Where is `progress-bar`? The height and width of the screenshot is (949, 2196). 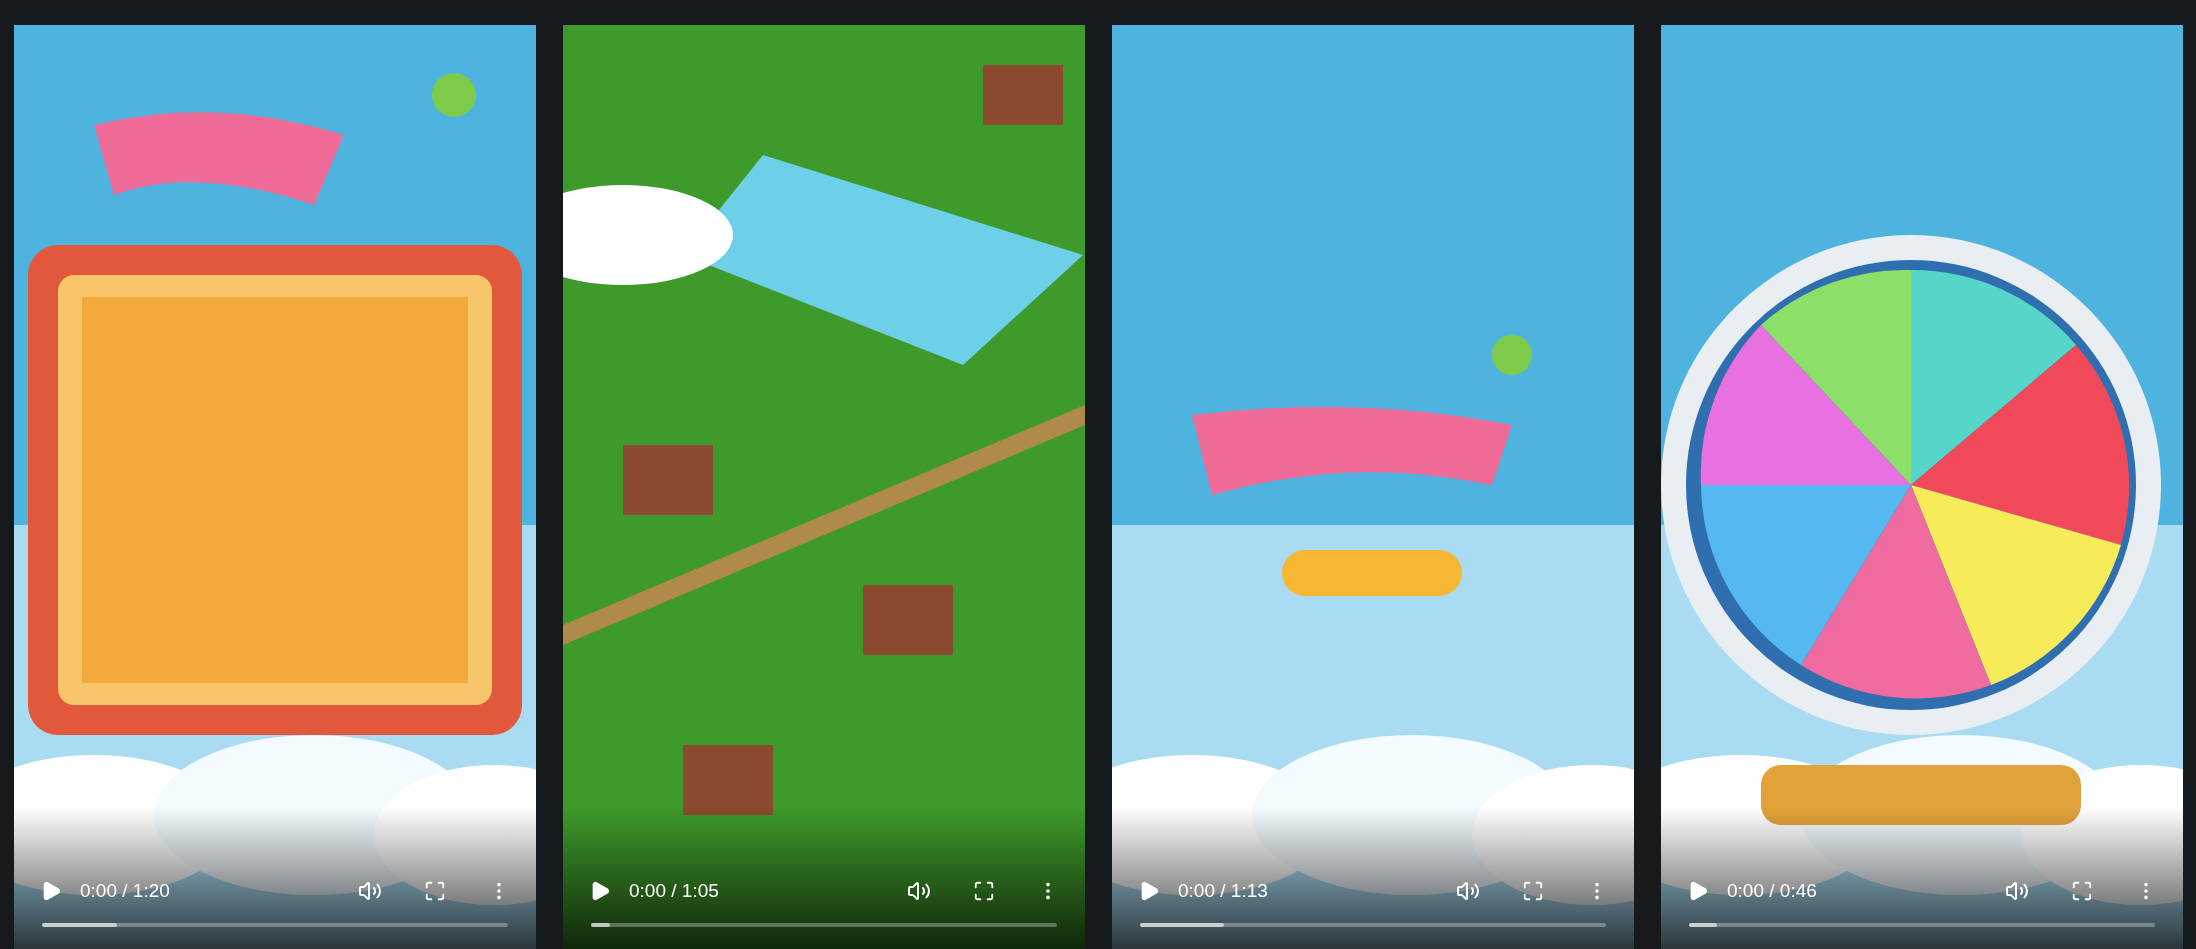
progress-bar is located at coordinates (824, 925).